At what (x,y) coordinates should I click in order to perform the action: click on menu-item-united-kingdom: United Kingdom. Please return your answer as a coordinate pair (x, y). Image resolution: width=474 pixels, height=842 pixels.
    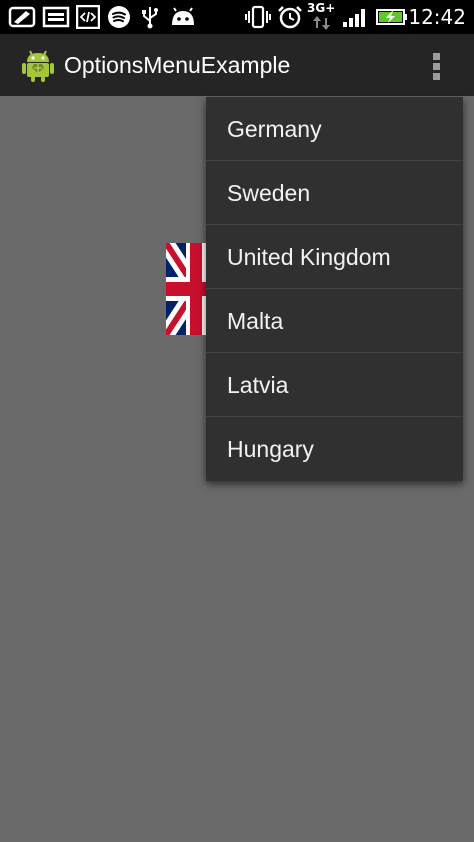
    Looking at the image, I should click on (334, 257).